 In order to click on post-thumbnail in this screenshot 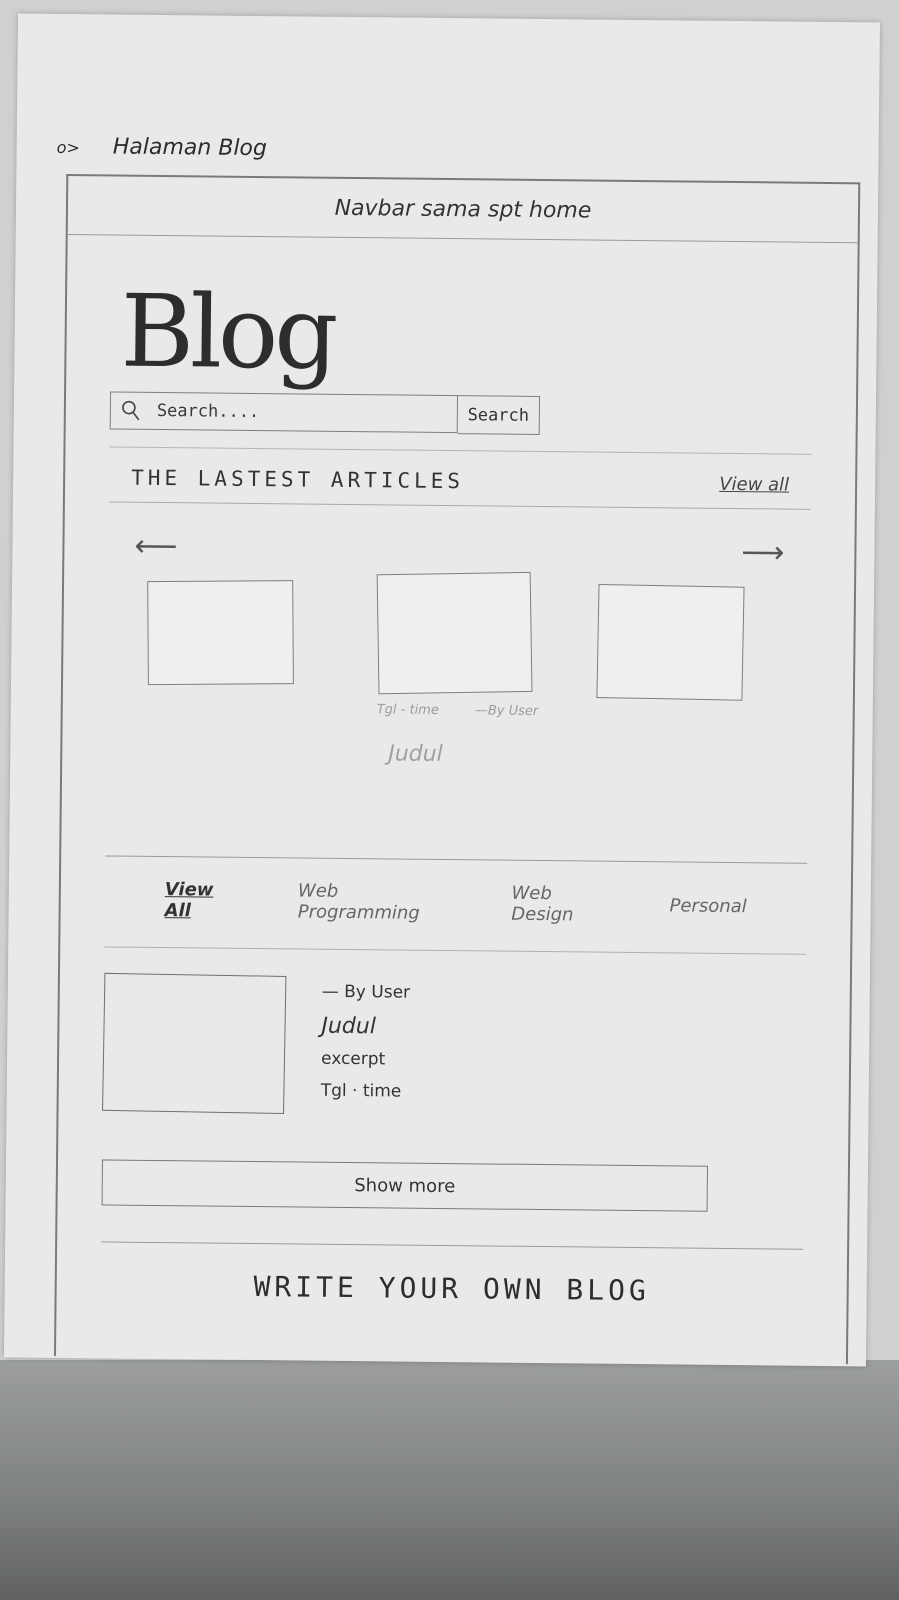, I will do `click(194, 1043)`.